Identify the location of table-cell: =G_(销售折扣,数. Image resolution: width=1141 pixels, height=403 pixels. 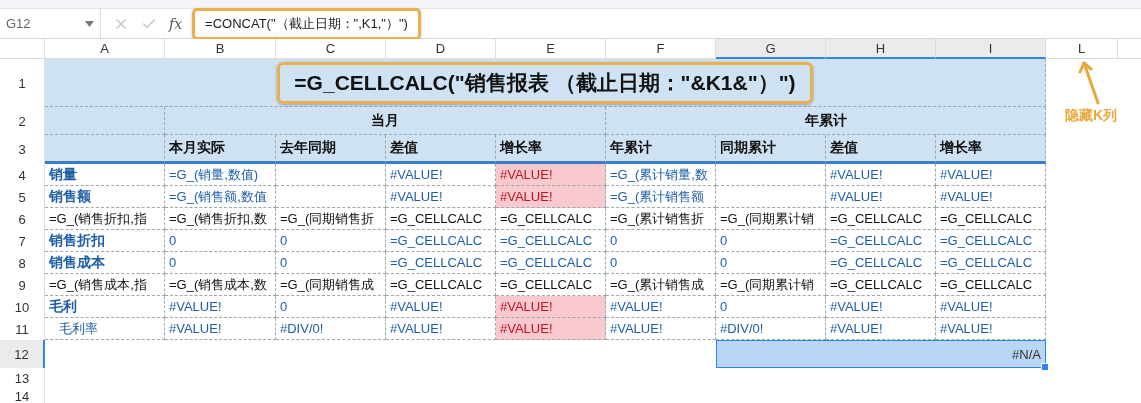
(220, 219).